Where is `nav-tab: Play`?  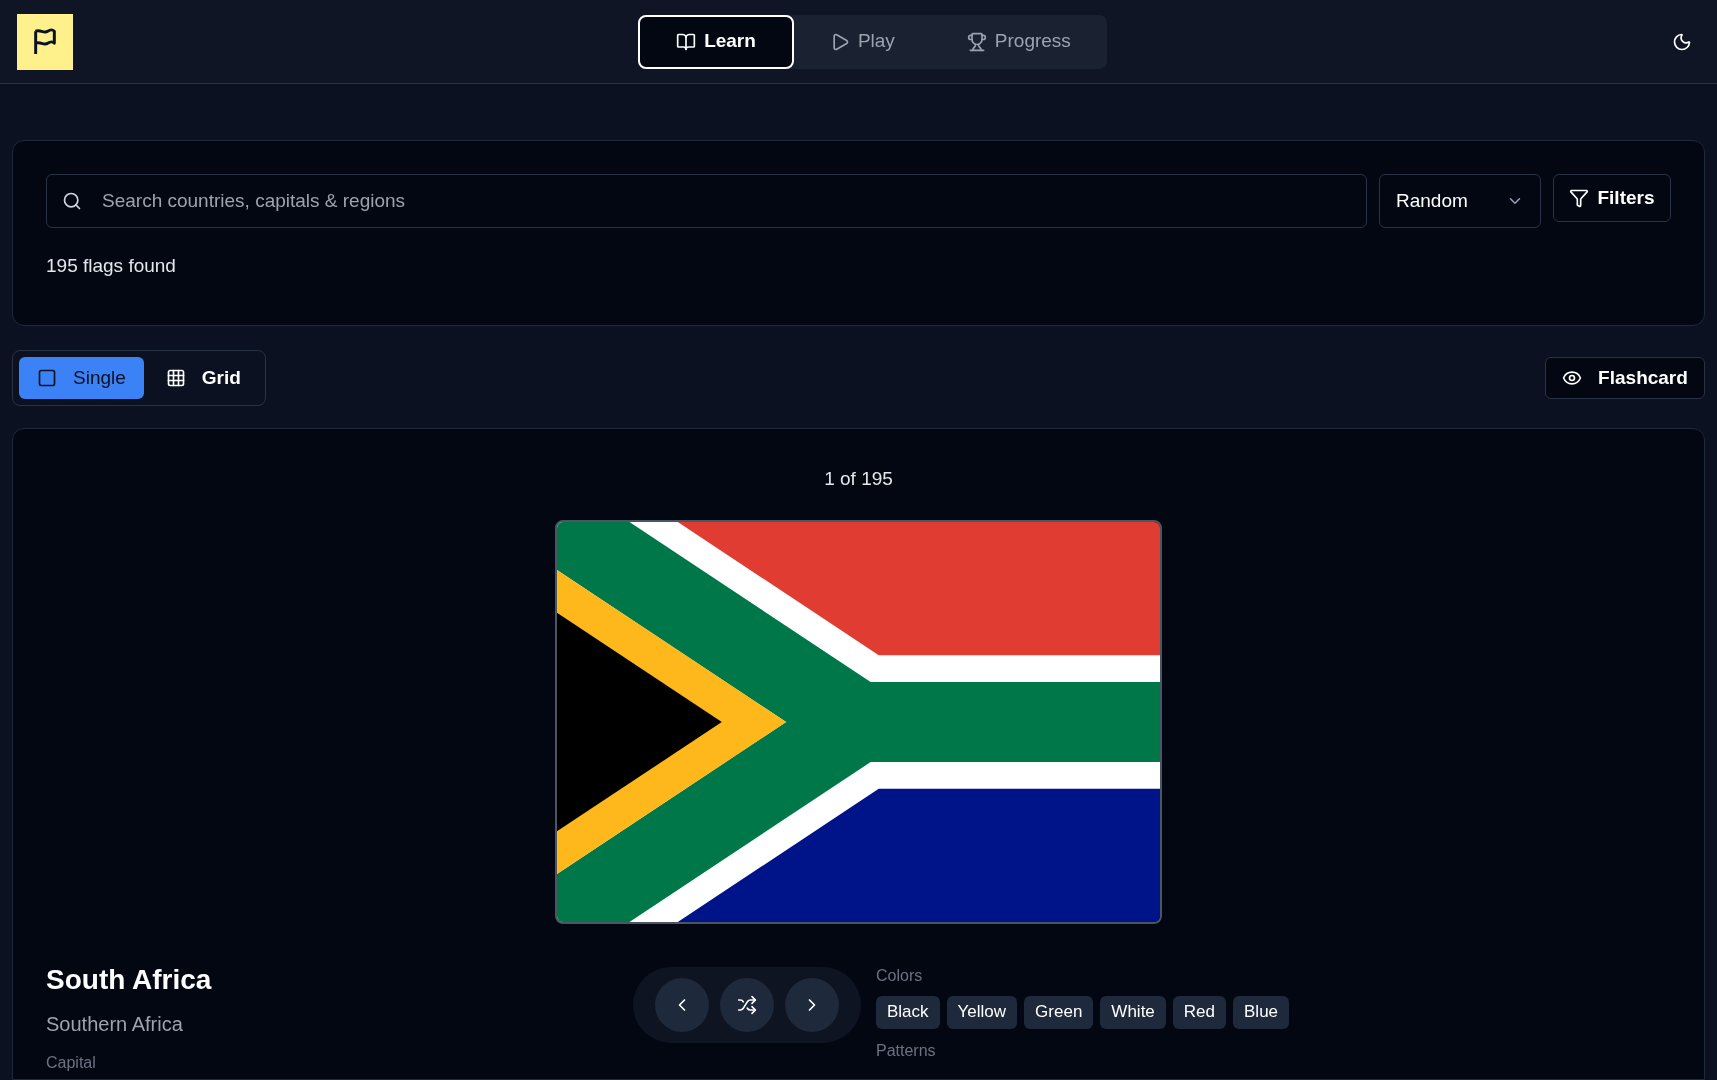
nav-tab: Play is located at coordinates (862, 41).